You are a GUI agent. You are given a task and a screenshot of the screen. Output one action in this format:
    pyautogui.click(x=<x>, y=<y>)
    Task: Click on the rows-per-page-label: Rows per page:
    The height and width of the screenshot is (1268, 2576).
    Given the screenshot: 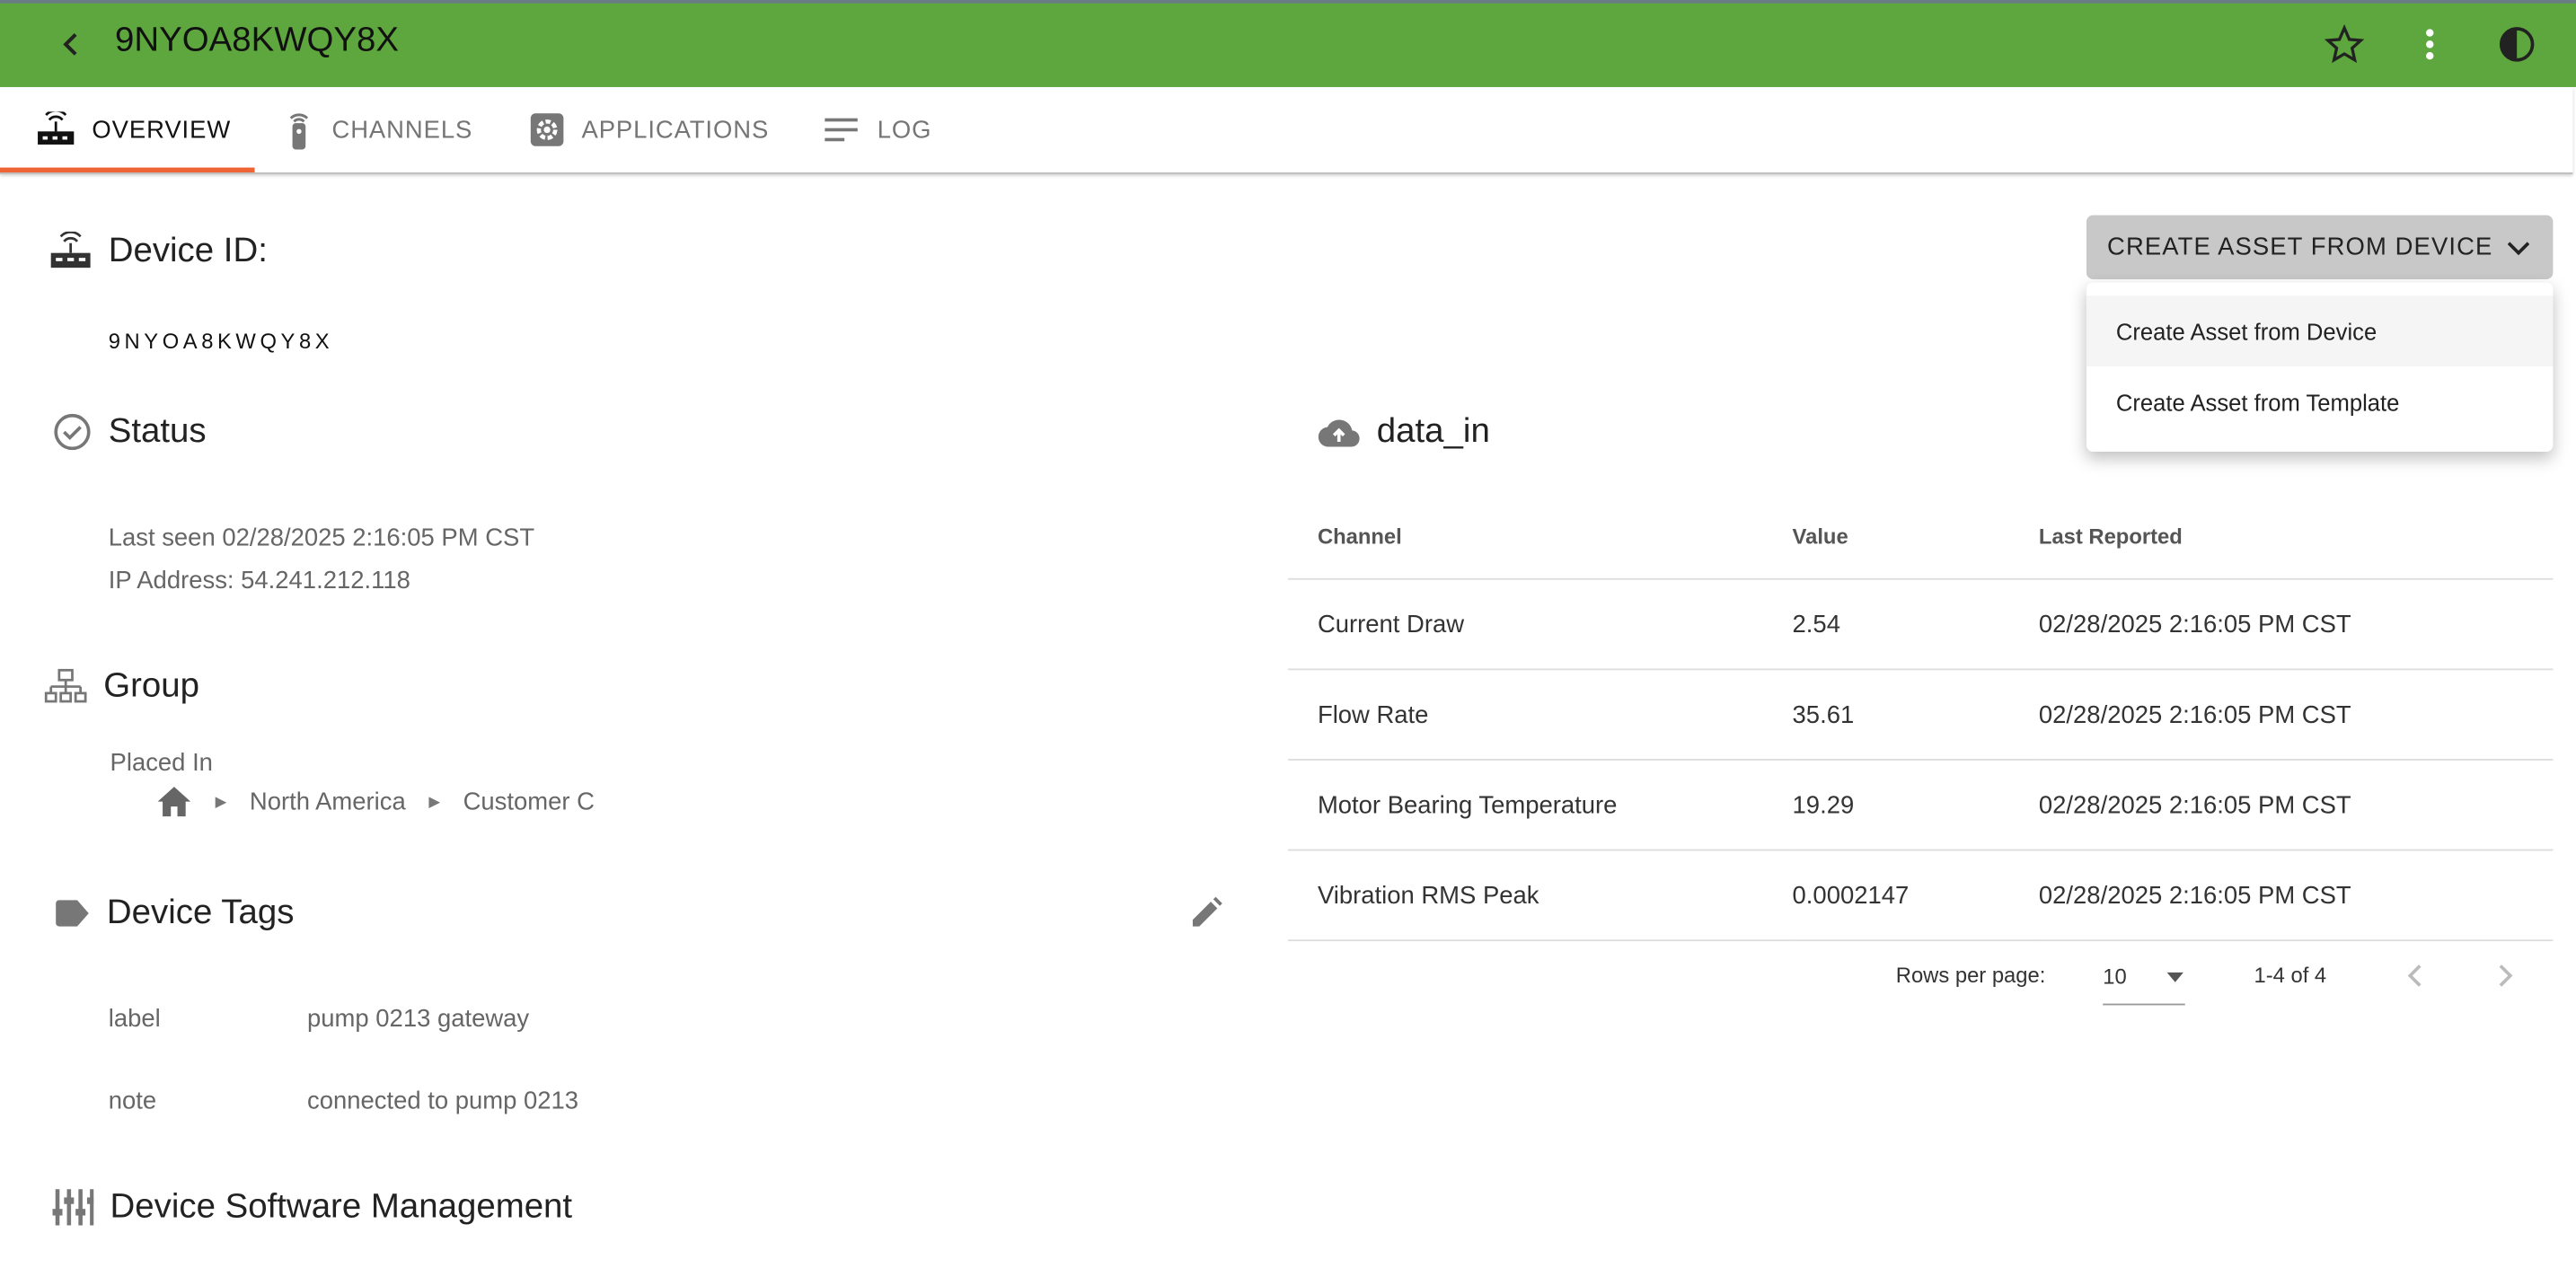 What is the action you would take?
    pyautogui.click(x=1970, y=975)
    